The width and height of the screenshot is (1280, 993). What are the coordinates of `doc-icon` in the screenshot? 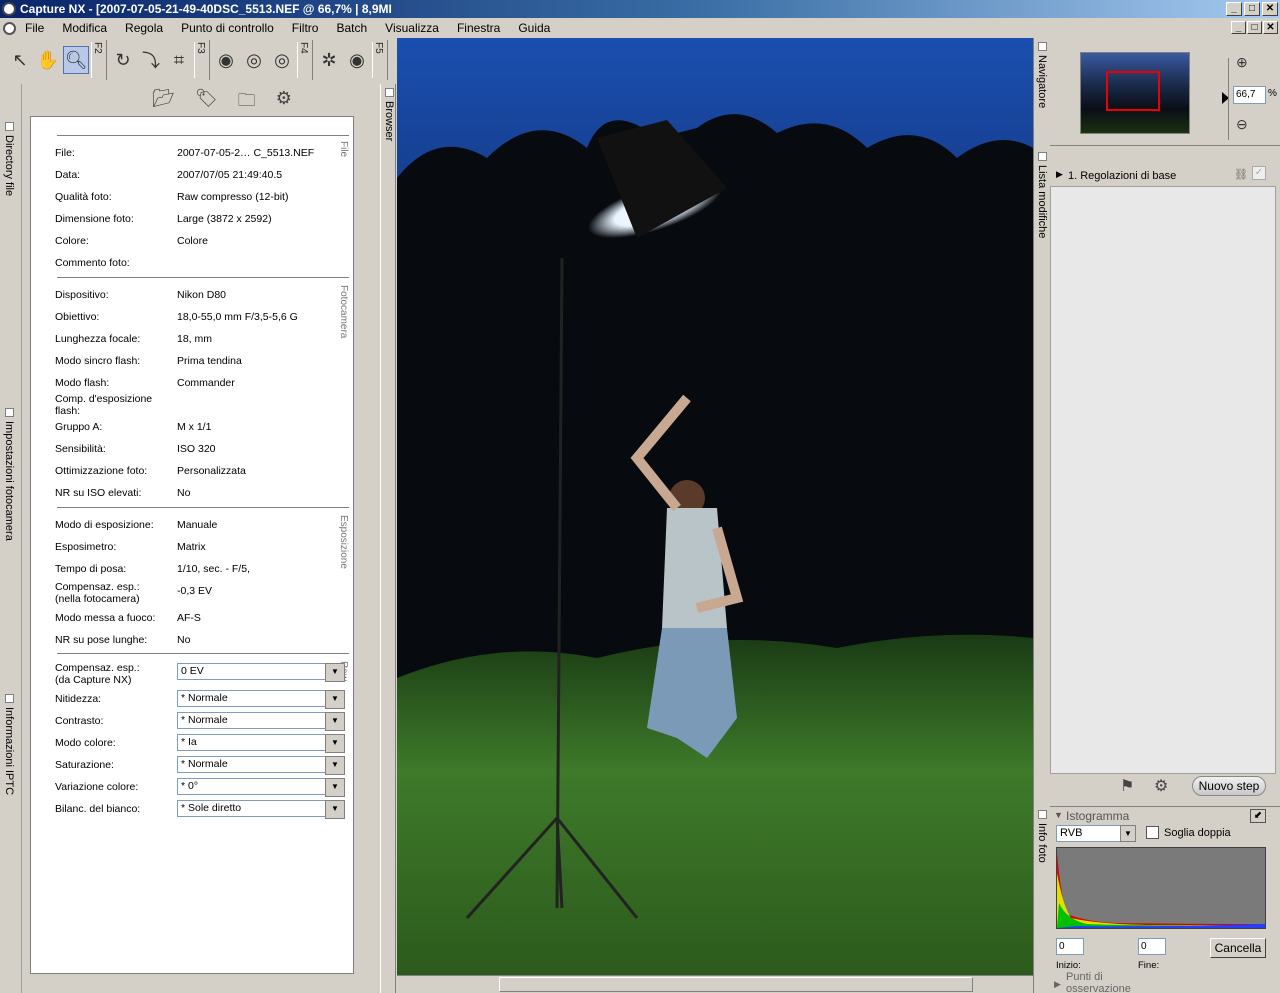 It's located at (9, 28).